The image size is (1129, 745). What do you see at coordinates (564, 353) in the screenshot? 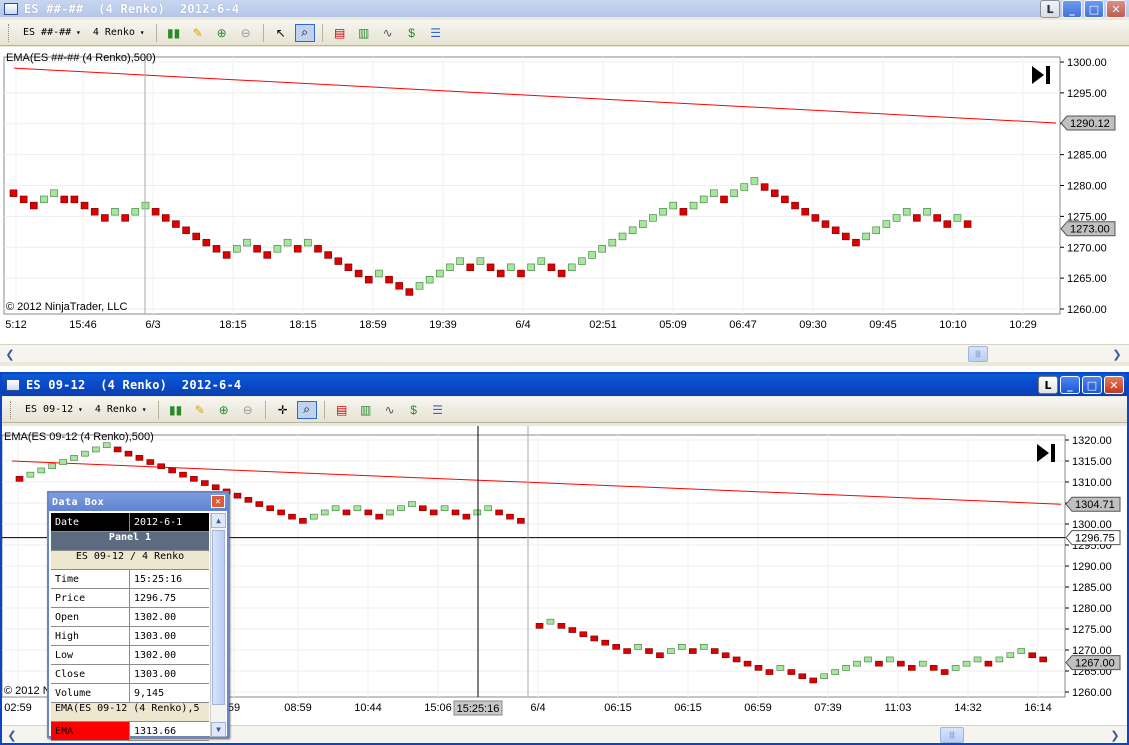
I see `top-horizontal-scrollbar: ❮ ||| ❯` at bounding box center [564, 353].